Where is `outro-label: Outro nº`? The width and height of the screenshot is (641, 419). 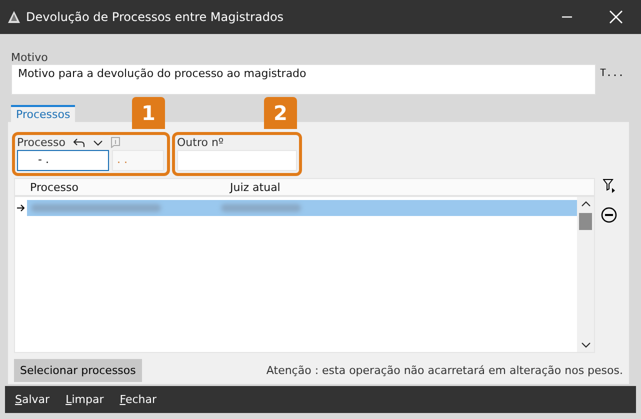
outro-label: Outro nº is located at coordinates (200, 142).